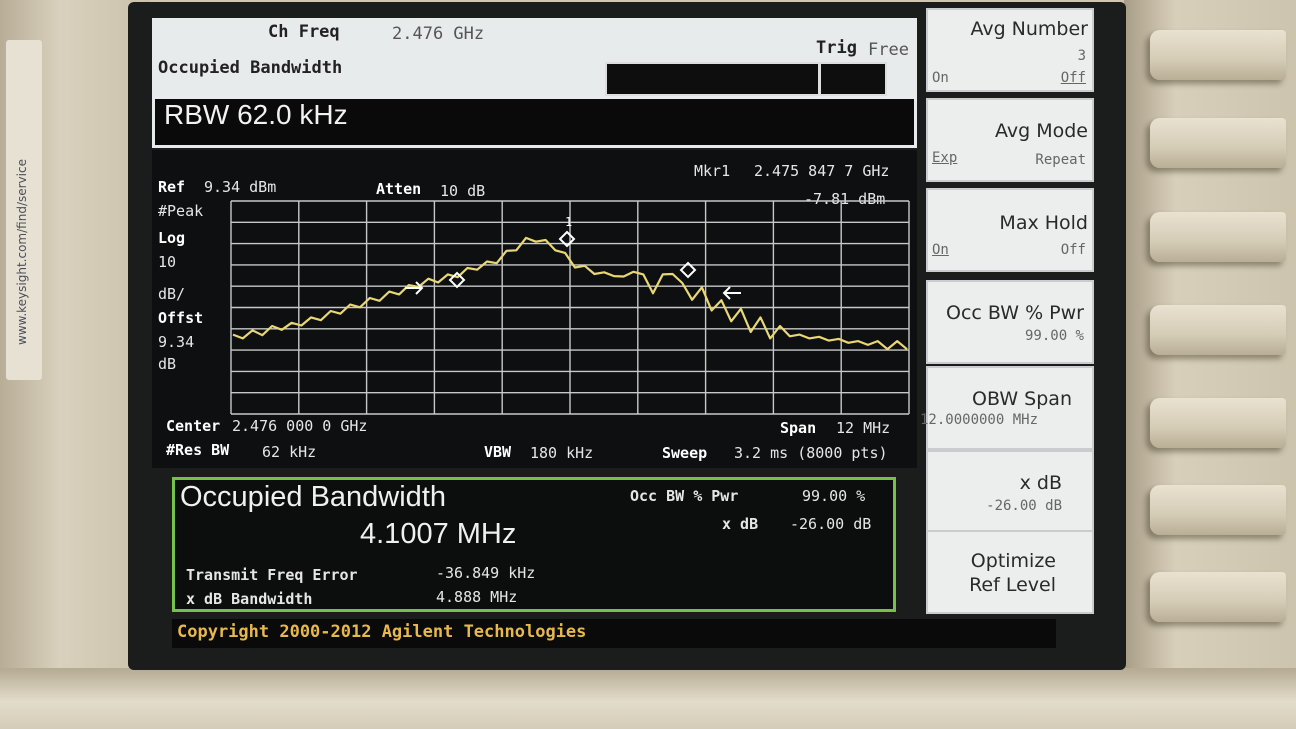 The image size is (1296, 729). I want to click on xdb-label: x dB, so click(740, 524).